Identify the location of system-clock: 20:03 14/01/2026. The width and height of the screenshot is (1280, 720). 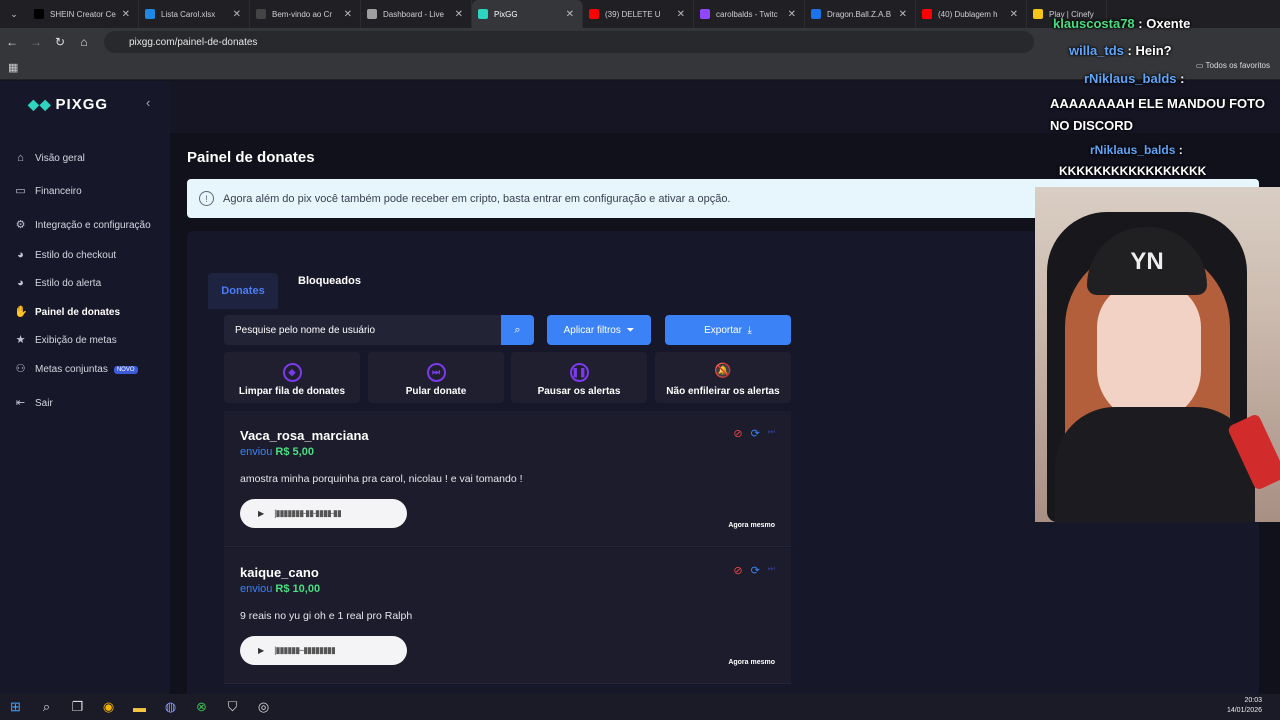
(1244, 706).